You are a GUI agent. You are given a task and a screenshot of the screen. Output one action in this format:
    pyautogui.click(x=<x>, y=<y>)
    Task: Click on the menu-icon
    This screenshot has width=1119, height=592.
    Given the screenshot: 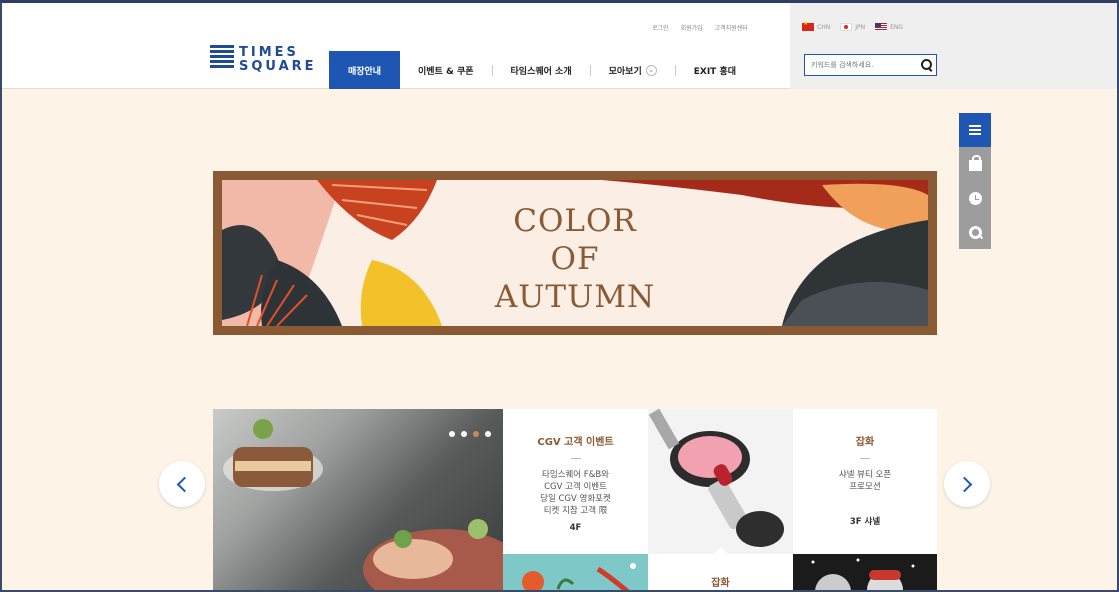 What is the action you would take?
    pyautogui.click(x=975, y=130)
    